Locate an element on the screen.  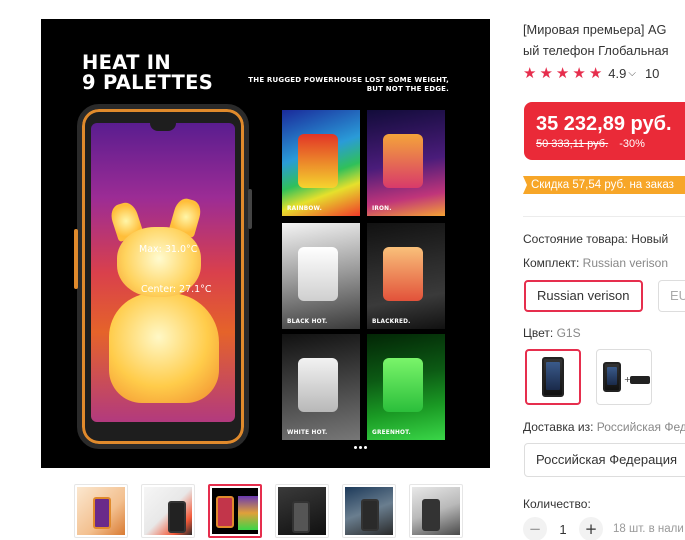
condition-row: Состояние товара: Новый is located at coordinates (595, 239).